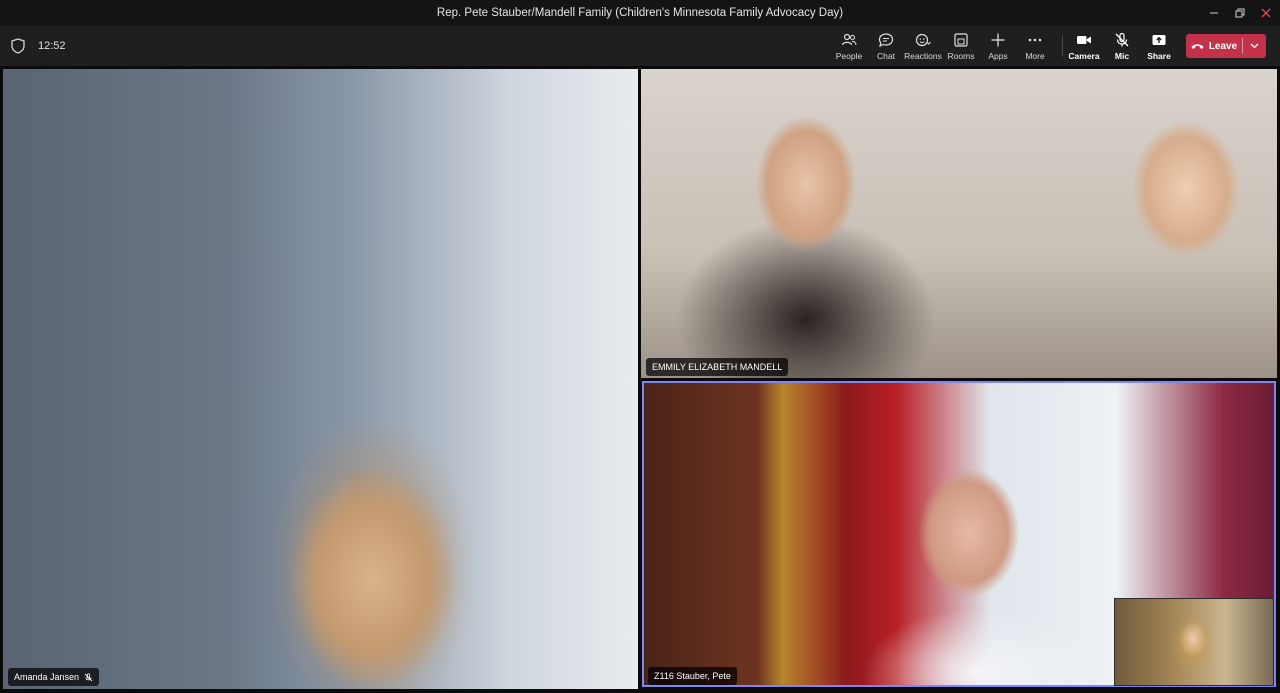  What do you see at coordinates (998, 40) in the screenshot?
I see `plus-icon` at bounding box center [998, 40].